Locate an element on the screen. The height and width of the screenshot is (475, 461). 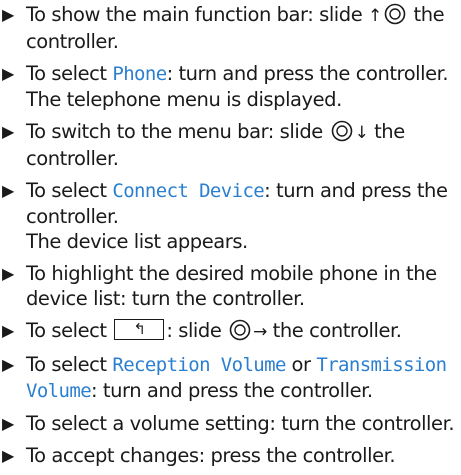
step-result: The telephone menu is displayed. is located at coordinates (184, 99).